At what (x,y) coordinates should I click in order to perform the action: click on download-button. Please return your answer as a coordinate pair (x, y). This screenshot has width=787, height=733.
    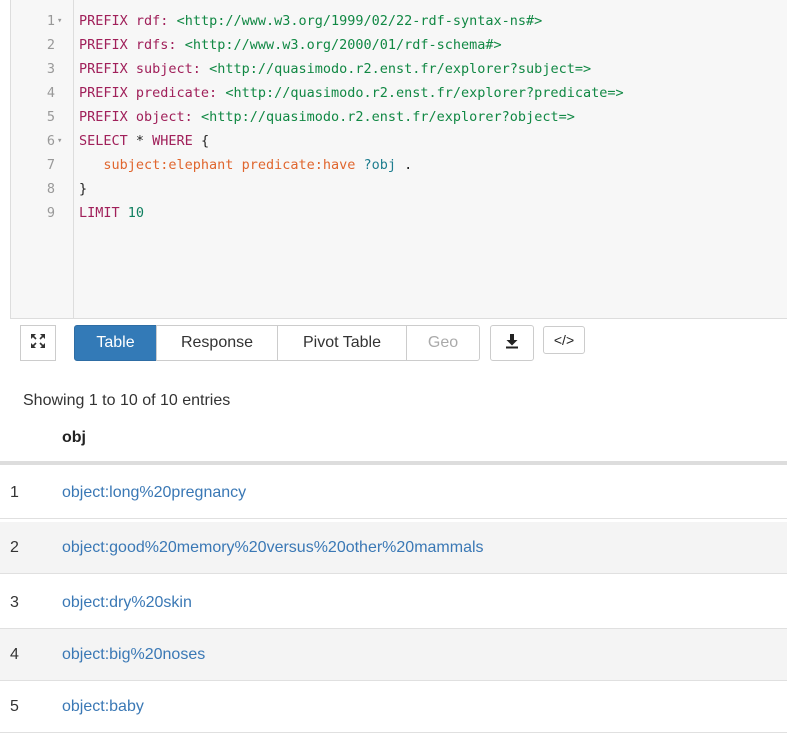
    Looking at the image, I should click on (512, 343).